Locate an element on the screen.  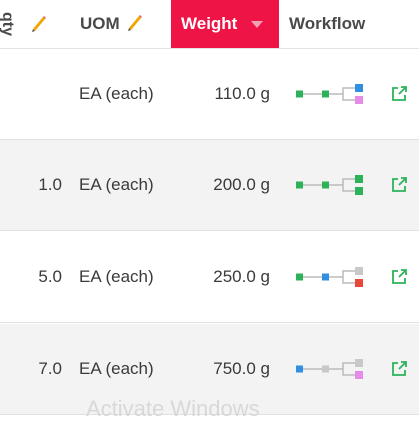
weight-cell: 250.0 g is located at coordinates (220, 277).